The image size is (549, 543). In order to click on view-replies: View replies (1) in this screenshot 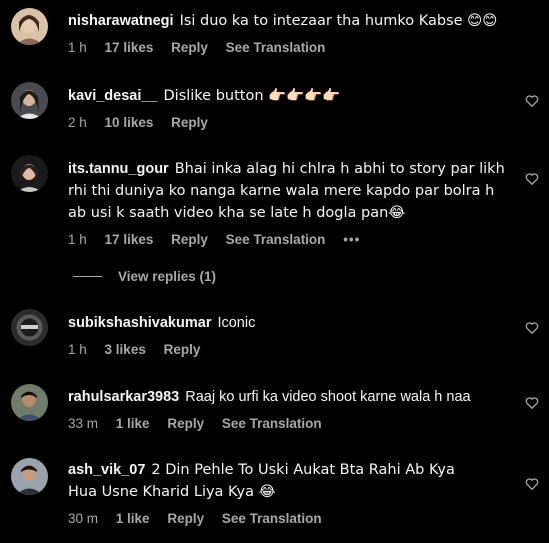, I will do `click(144, 276)`.